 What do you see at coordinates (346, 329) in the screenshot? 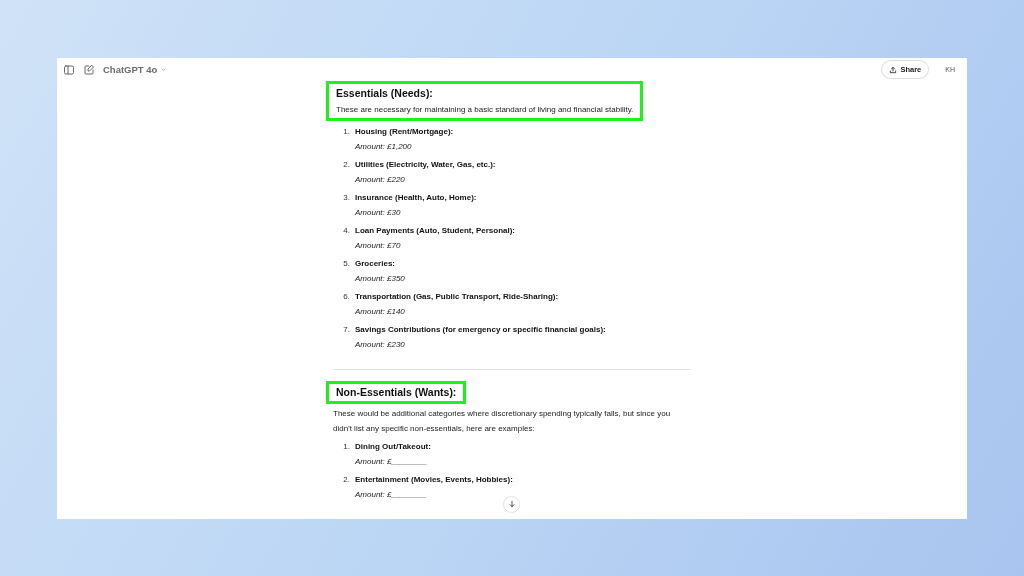
I see `list-number: 7.` at bounding box center [346, 329].